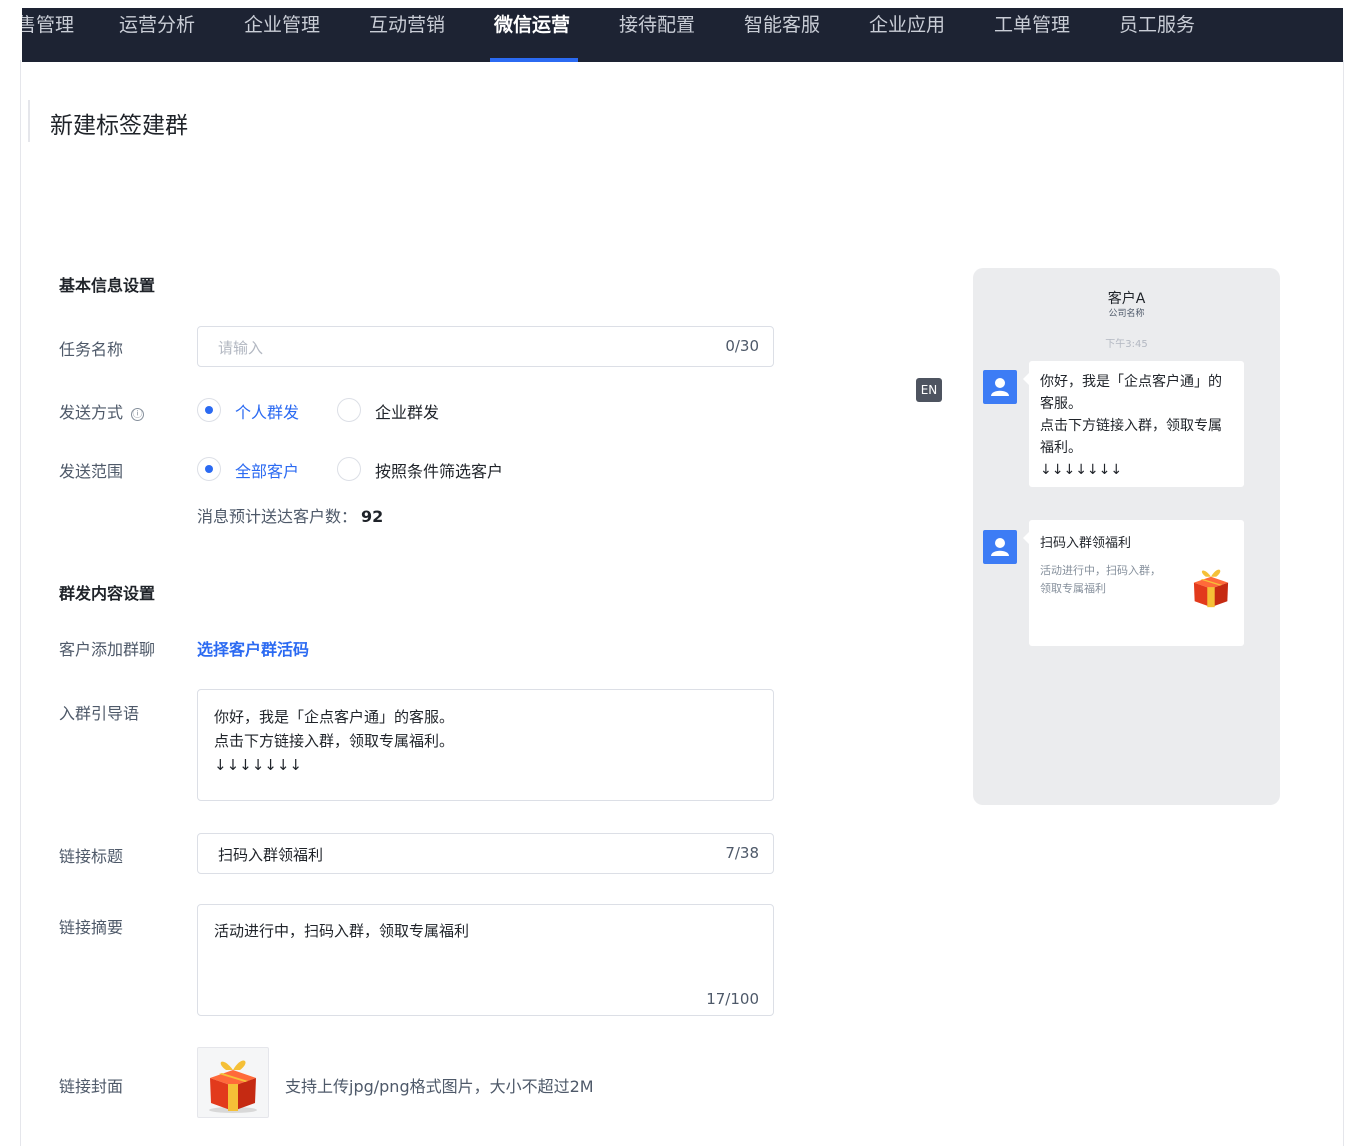 This screenshot has height=1146, width=1346. I want to click on link-cover-upload, so click(233, 1082).